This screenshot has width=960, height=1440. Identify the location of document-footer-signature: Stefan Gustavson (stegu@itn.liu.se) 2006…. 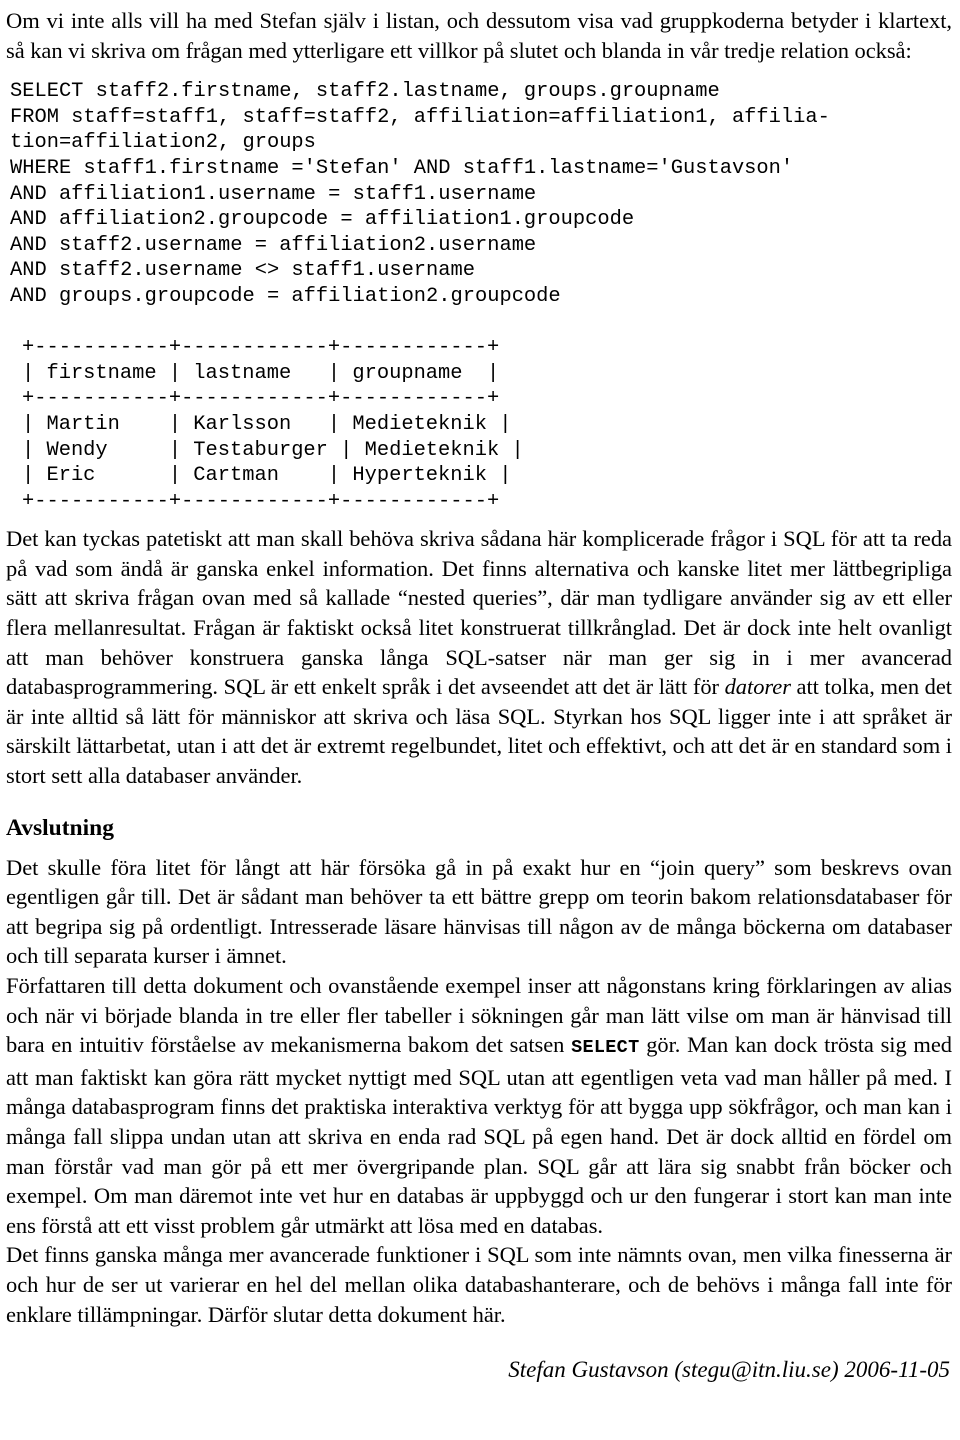
(729, 1370).